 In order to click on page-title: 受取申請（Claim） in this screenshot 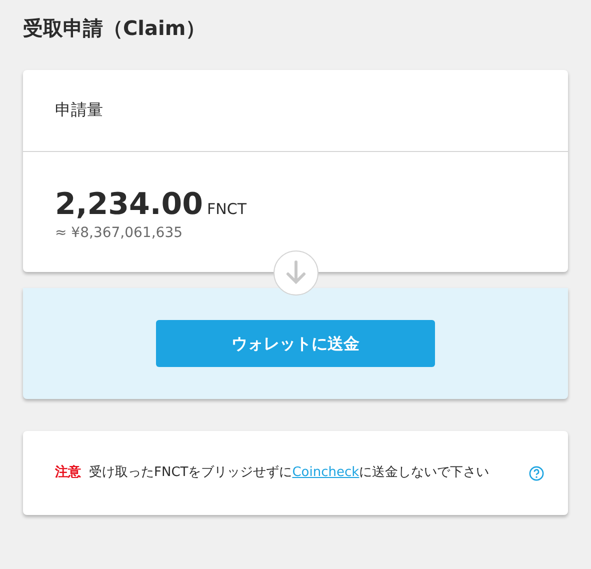, I will do `click(115, 28)`.